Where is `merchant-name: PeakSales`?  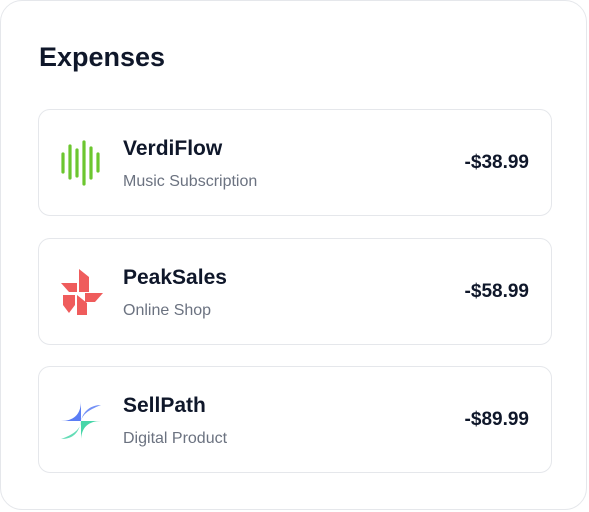
merchant-name: PeakSales is located at coordinates (175, 277).